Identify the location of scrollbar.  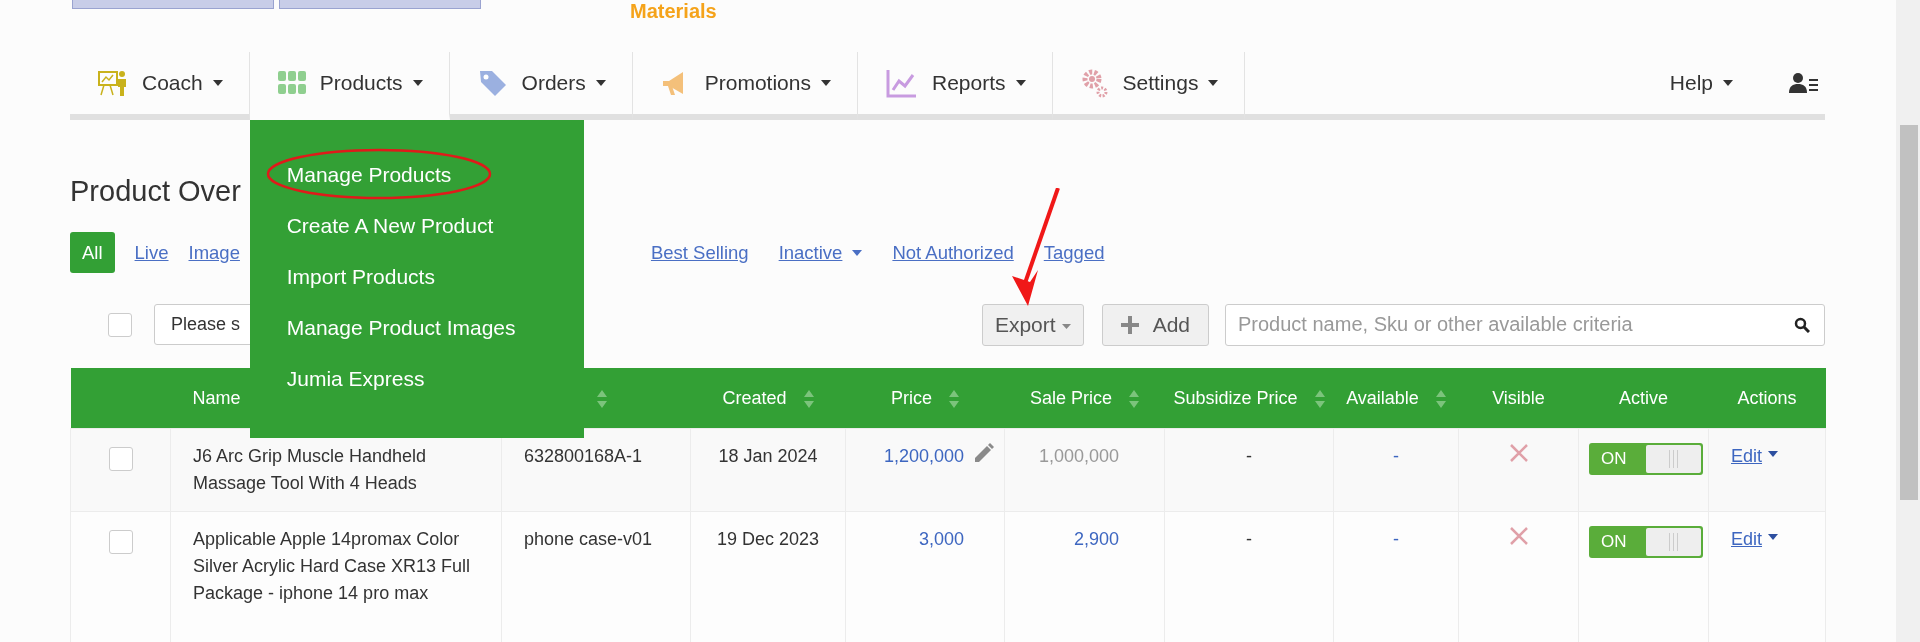
(1908, 321).